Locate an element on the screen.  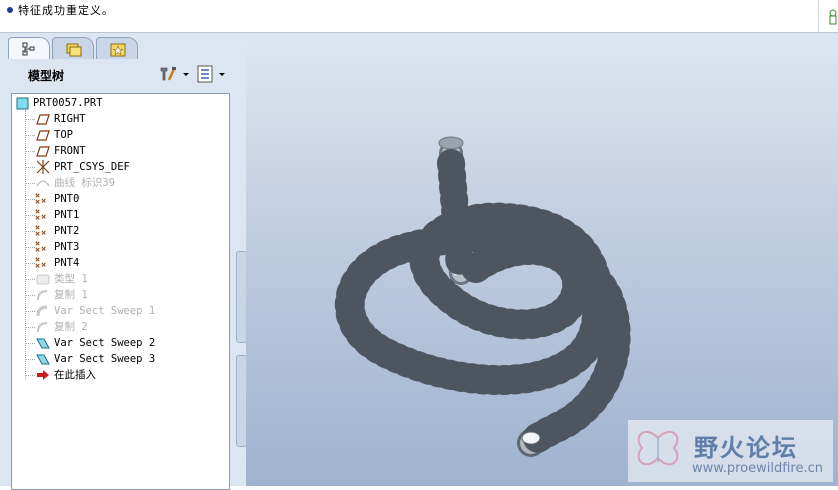
tree-node-label: 复制 1 is located at coordinates (71, 295).